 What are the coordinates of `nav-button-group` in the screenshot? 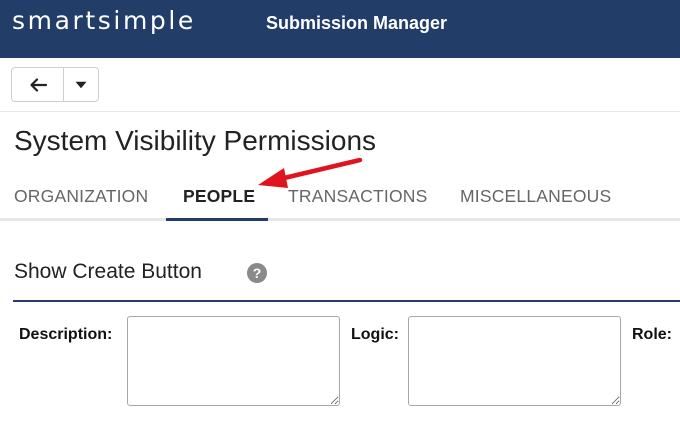 It's located at (55, 84).